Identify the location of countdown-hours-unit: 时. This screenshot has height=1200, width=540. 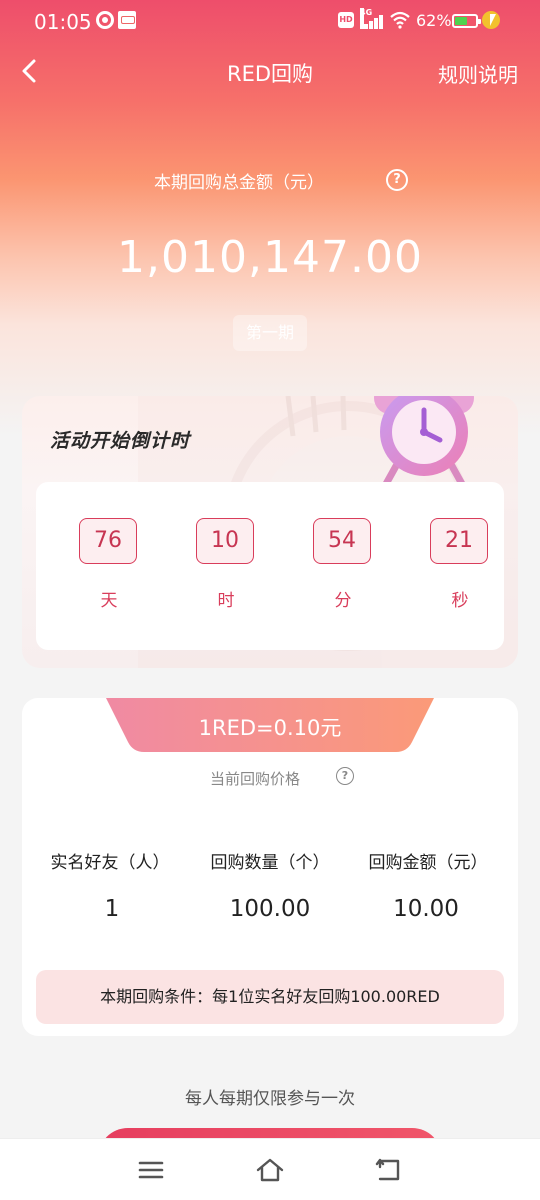
(226, 601).